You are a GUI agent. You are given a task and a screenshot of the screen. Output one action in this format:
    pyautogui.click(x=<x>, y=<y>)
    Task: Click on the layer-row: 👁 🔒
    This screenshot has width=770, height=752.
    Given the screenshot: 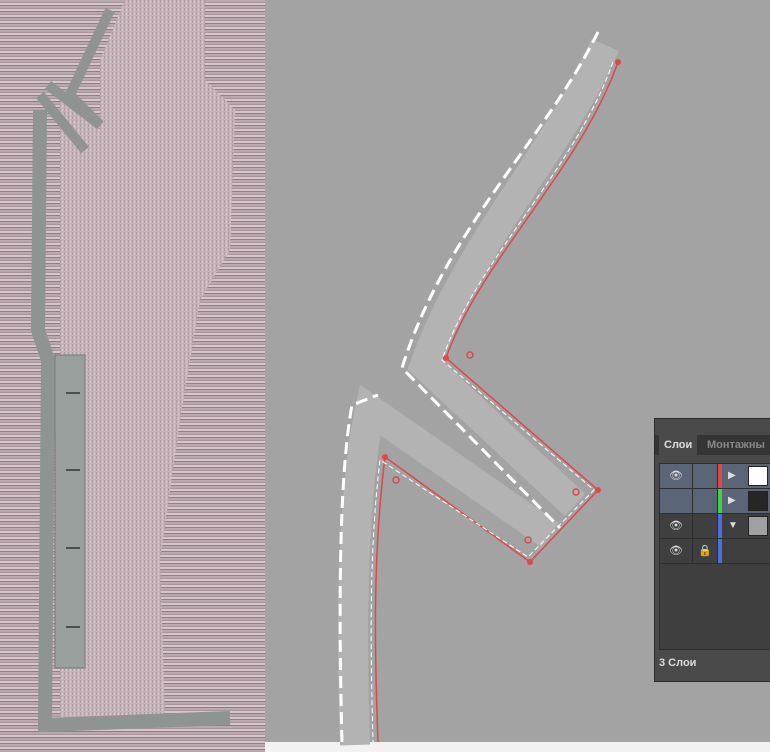 What is the action you would take?
    pyautogui.click(x=715, y=551)
    